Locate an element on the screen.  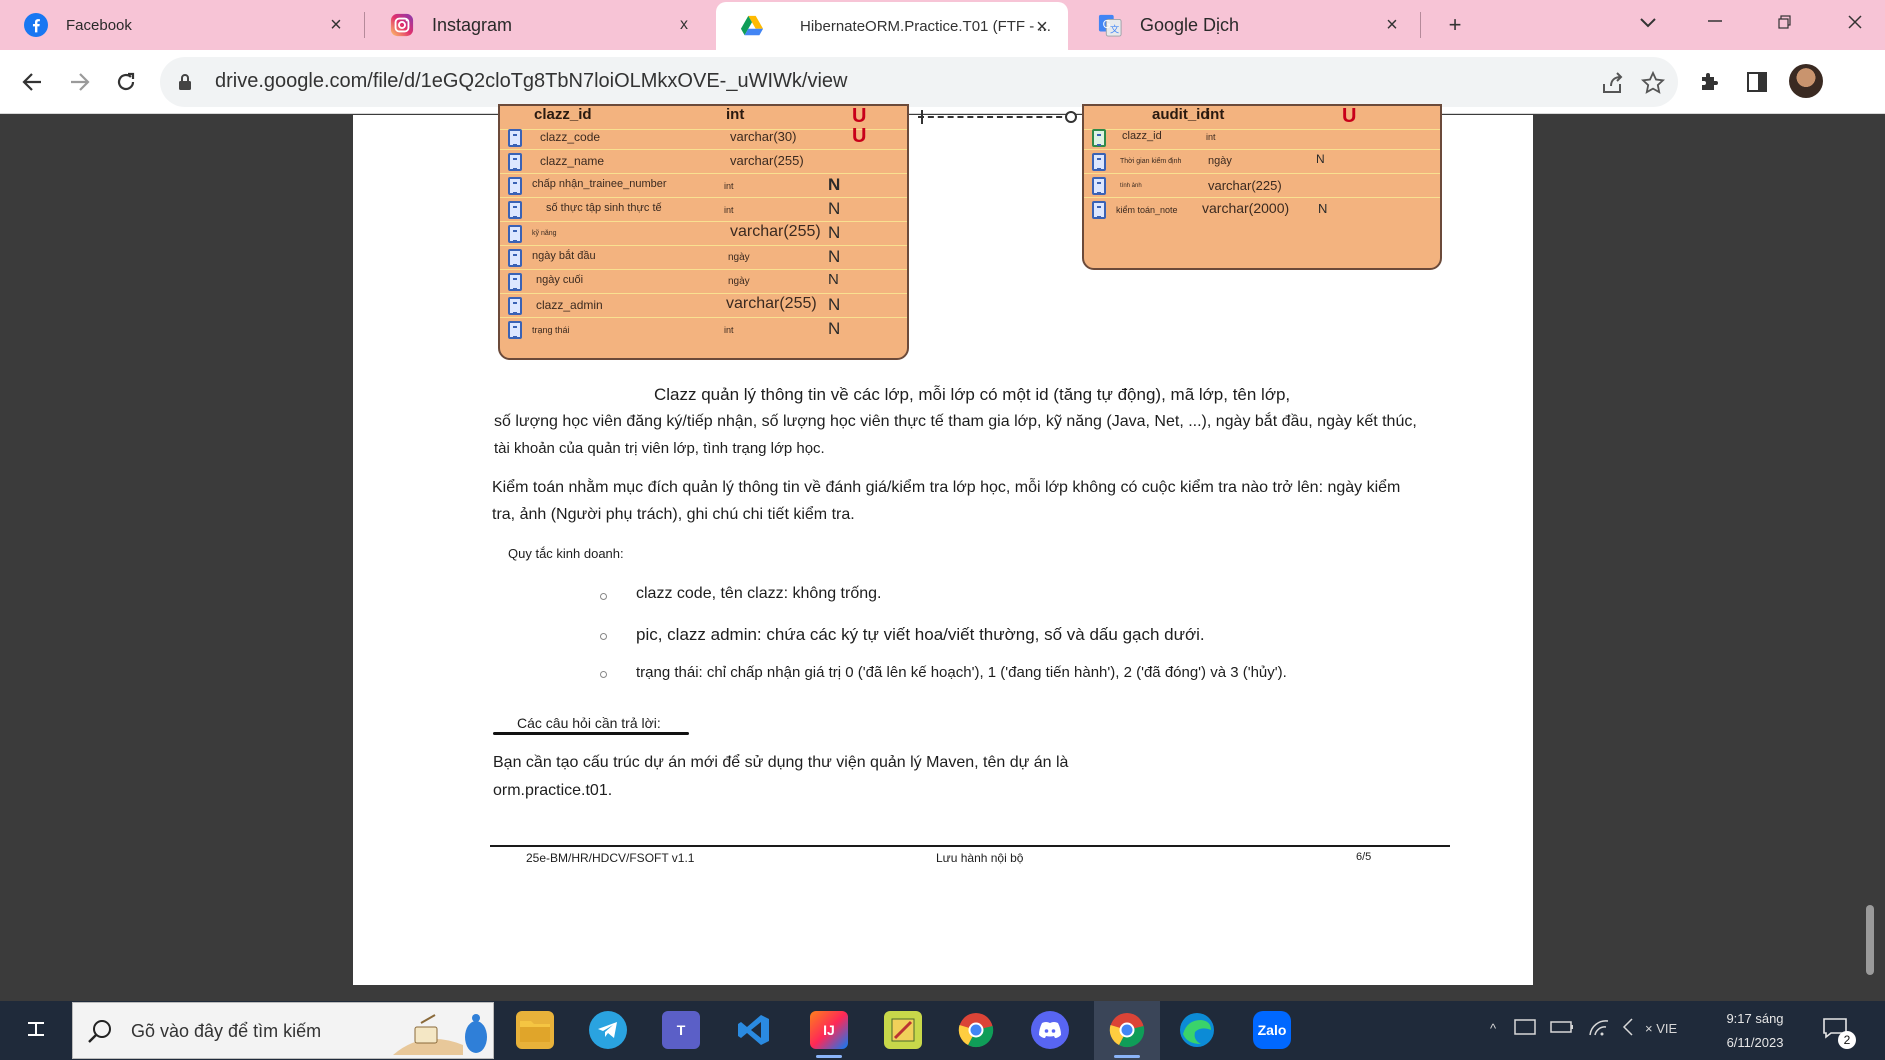
table-row: clazz_id int is located at coordinates (1262, 138).